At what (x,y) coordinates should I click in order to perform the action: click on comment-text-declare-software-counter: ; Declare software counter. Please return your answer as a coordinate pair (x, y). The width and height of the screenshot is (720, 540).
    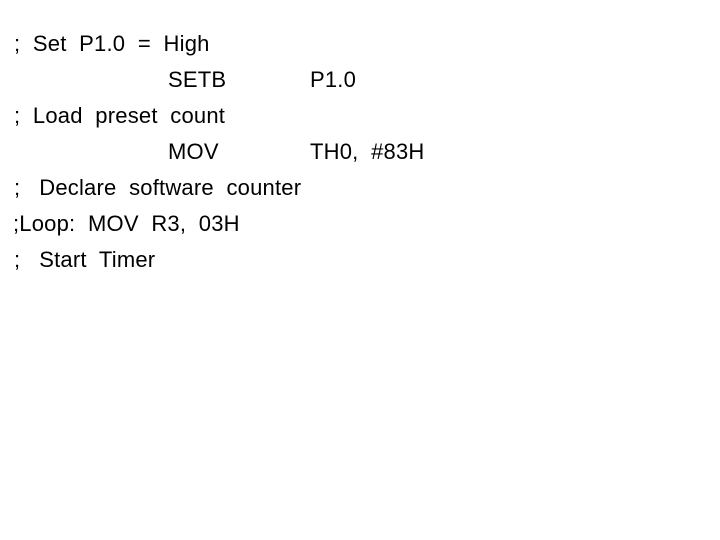
    Looking at the image, I should click on (158, 187).